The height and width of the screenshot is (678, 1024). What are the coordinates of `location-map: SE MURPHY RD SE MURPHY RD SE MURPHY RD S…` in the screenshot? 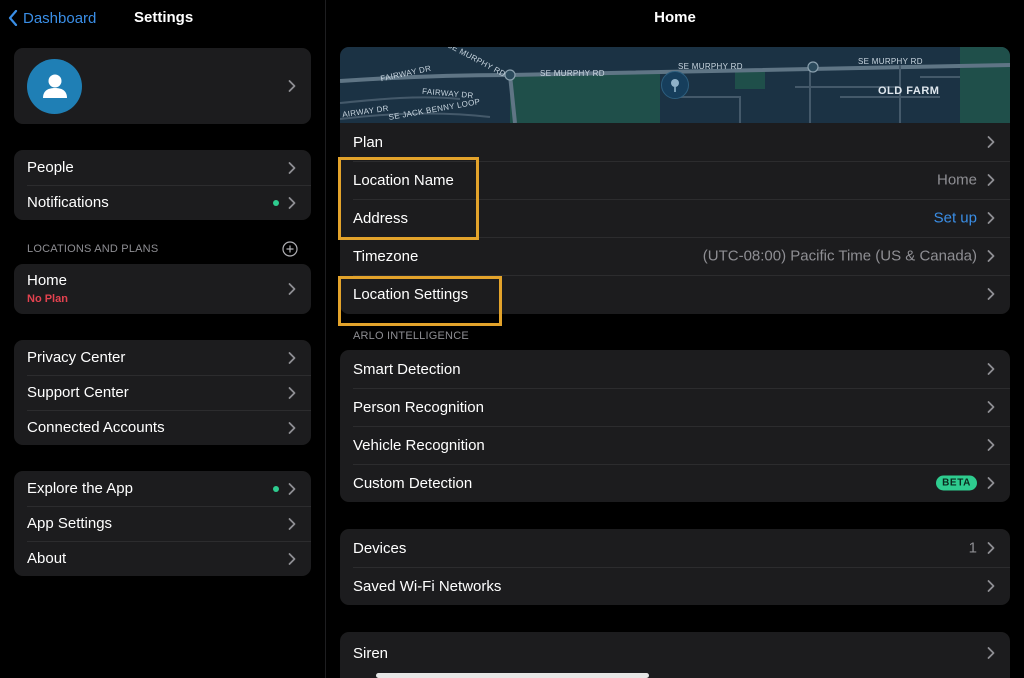 It's located at (675, 85).